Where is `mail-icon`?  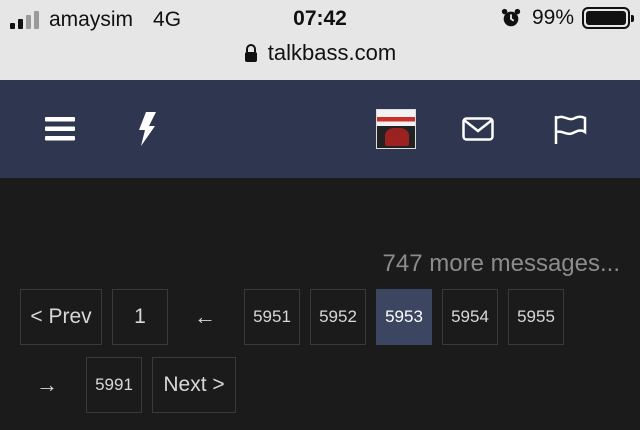 mail-icon is located at coordinates (478, 129).